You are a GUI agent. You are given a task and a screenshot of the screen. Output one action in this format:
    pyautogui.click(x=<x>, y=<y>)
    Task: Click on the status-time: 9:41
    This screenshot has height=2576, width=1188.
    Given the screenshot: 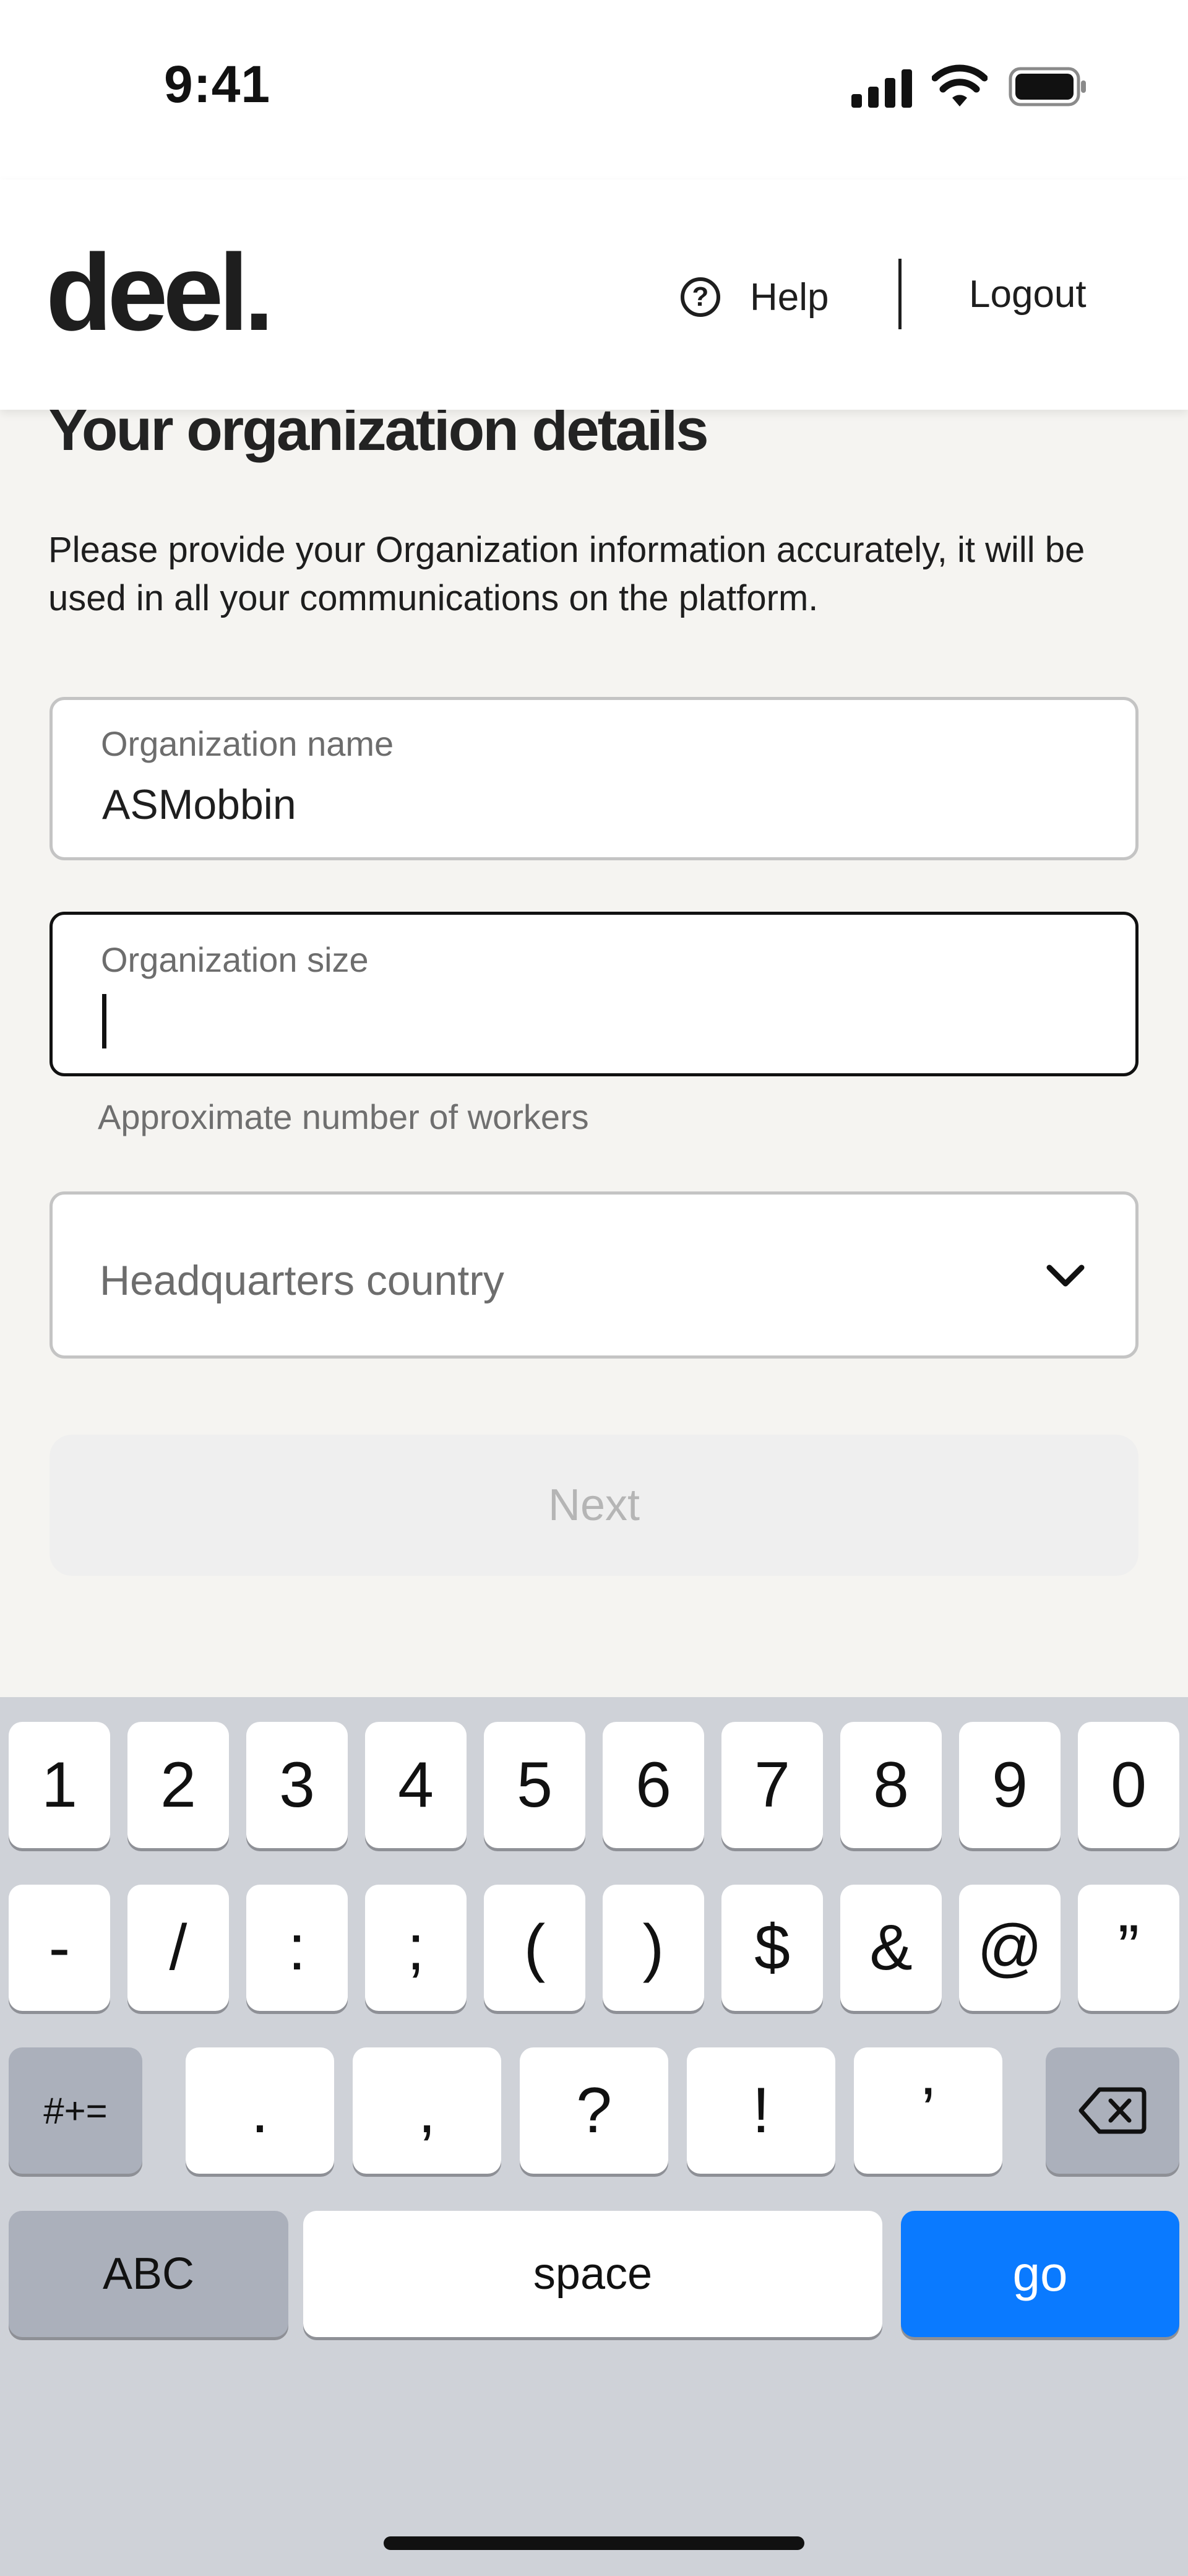 What is the action you would take?
    pyautogui.click(x=217, y=84)
    